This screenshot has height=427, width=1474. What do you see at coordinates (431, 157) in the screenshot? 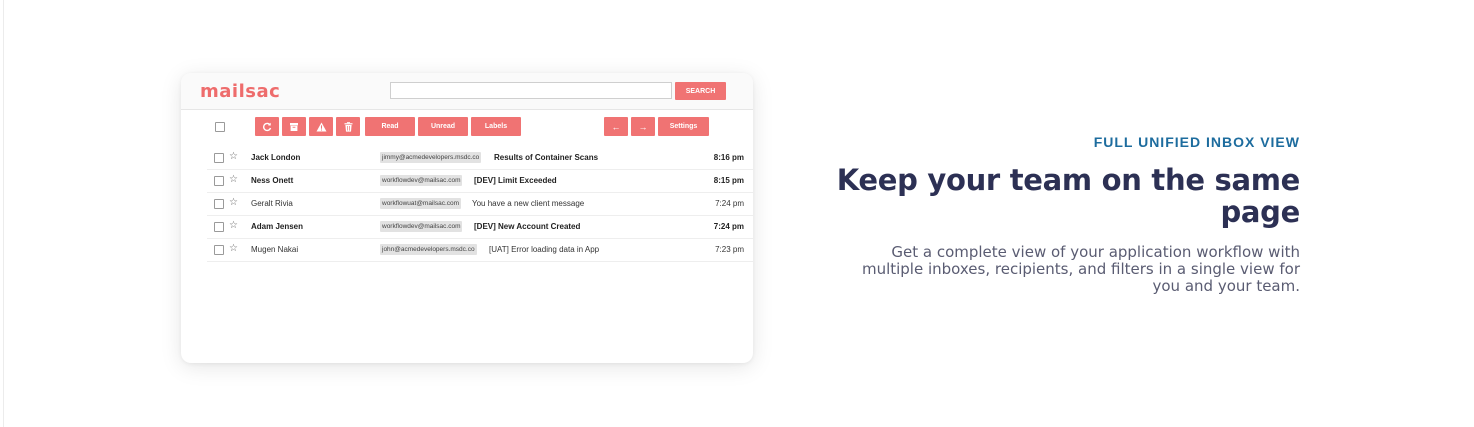
I see `recipient-address-badge: jimmy@acmedevelopers.msdc.co` at bounding box center [431, 157].